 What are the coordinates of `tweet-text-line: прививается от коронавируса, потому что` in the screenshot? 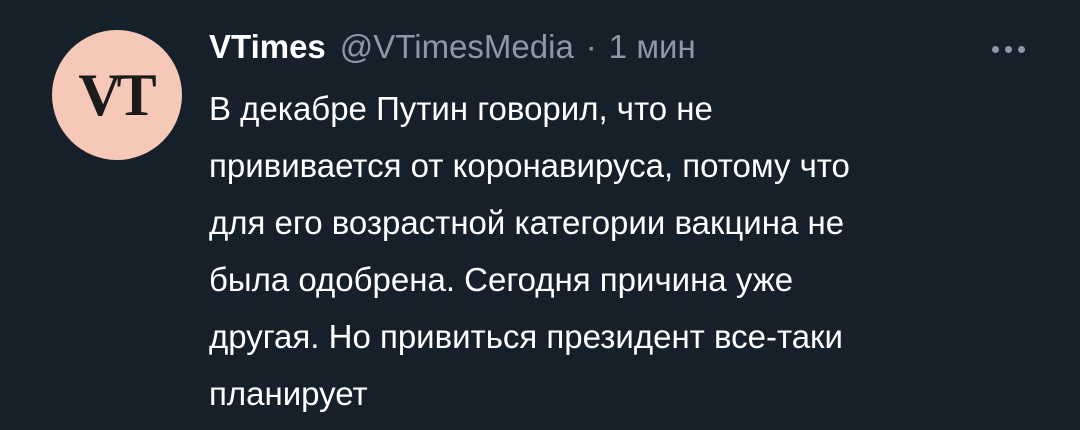 It's located at (529, 165).